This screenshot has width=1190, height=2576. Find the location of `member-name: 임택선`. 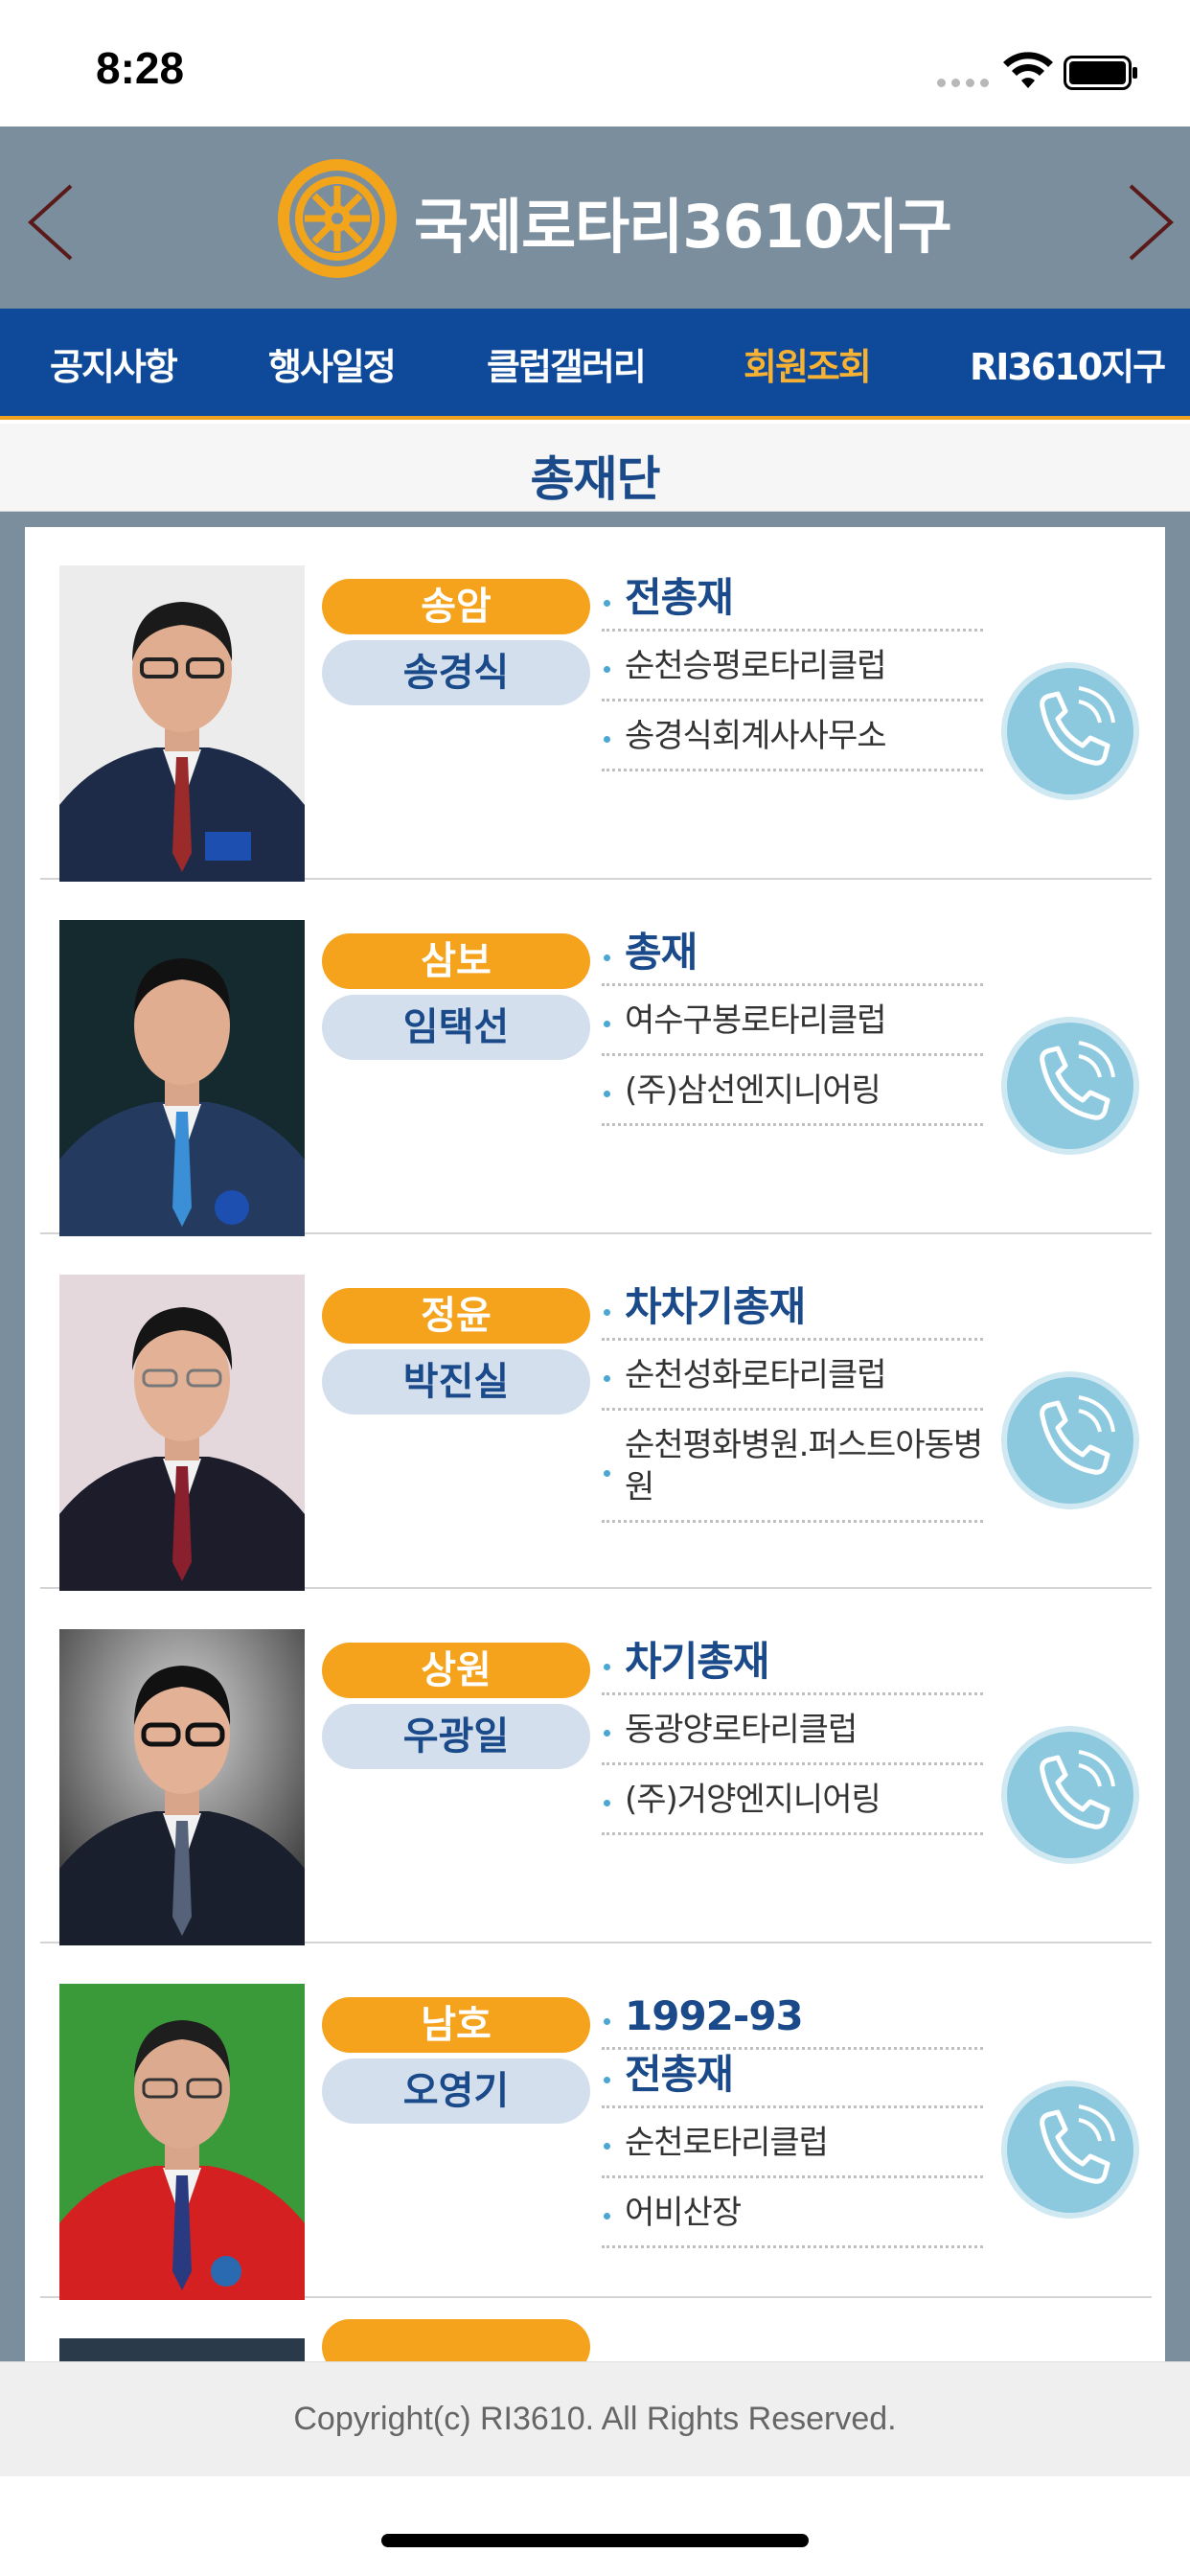

member-name: 임택선 is located at coordinates (456, 1027).